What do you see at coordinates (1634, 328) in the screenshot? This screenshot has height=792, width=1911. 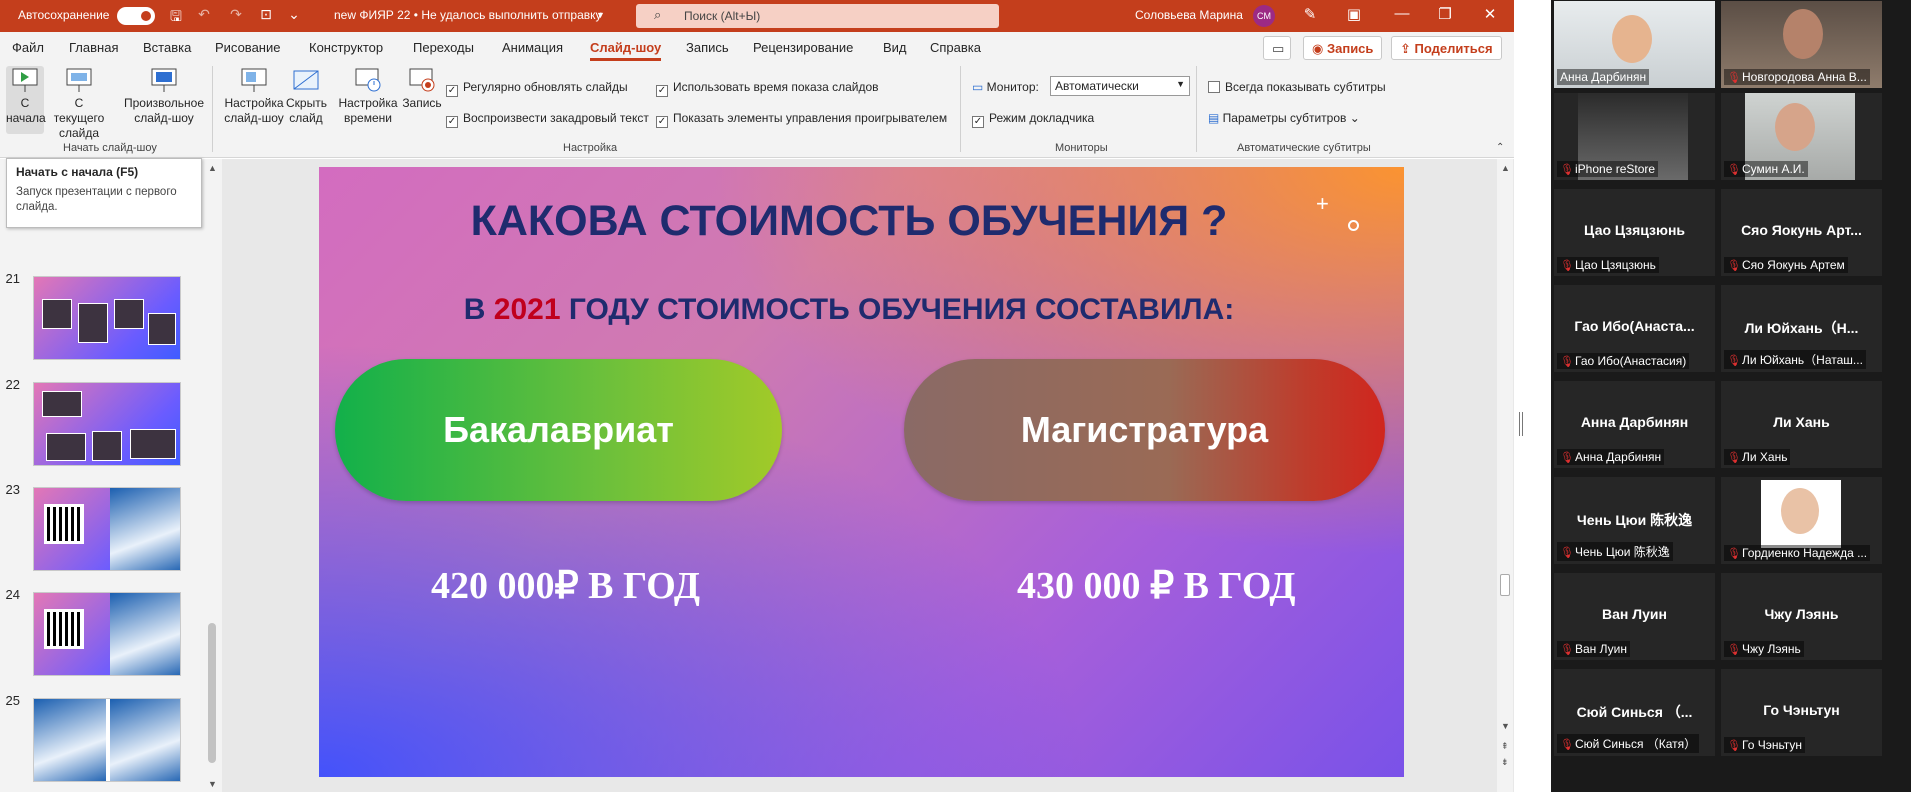 I see `participant-tile: Гао Ибо(Анаста... 🎙Гао Ибо(Анастасия)` at bounding box center [1634, 328].